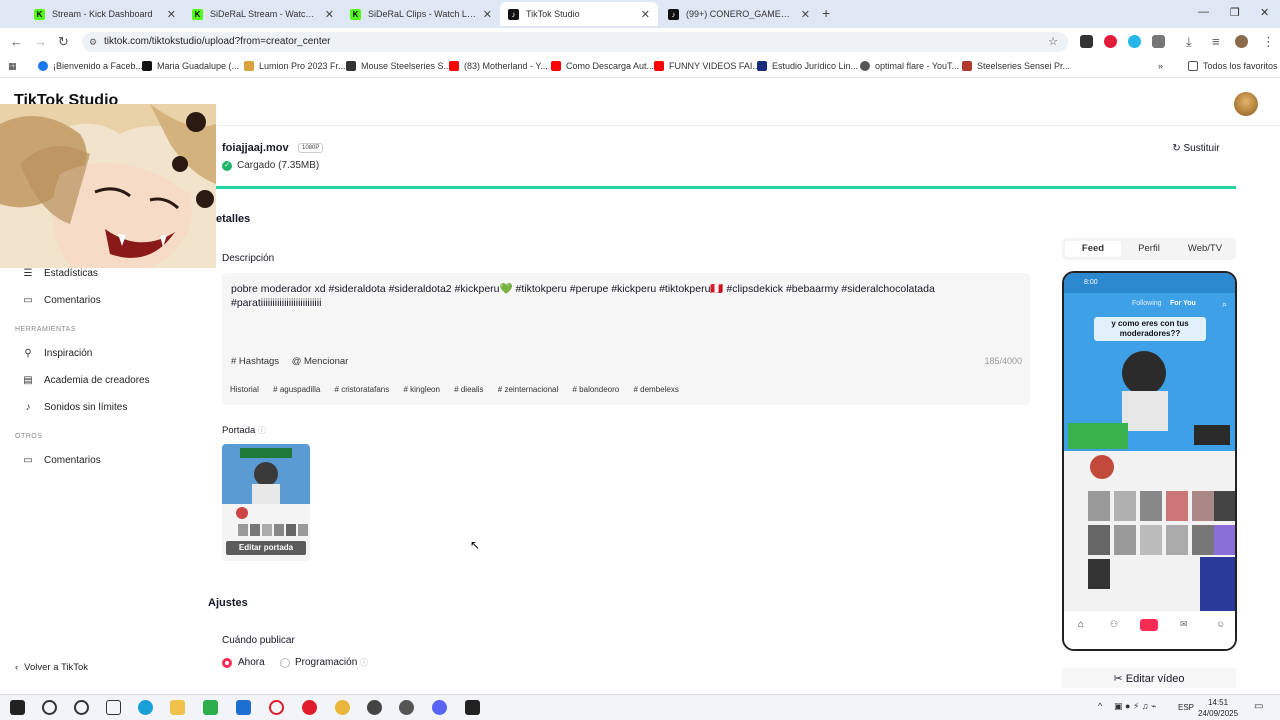 Image resolution: width=1280 pixels, height=720 pixels. What do you see at coordinates (1241, 41) in the screenshot?
I see `profile-icon` at bounding box center [1241, 41].